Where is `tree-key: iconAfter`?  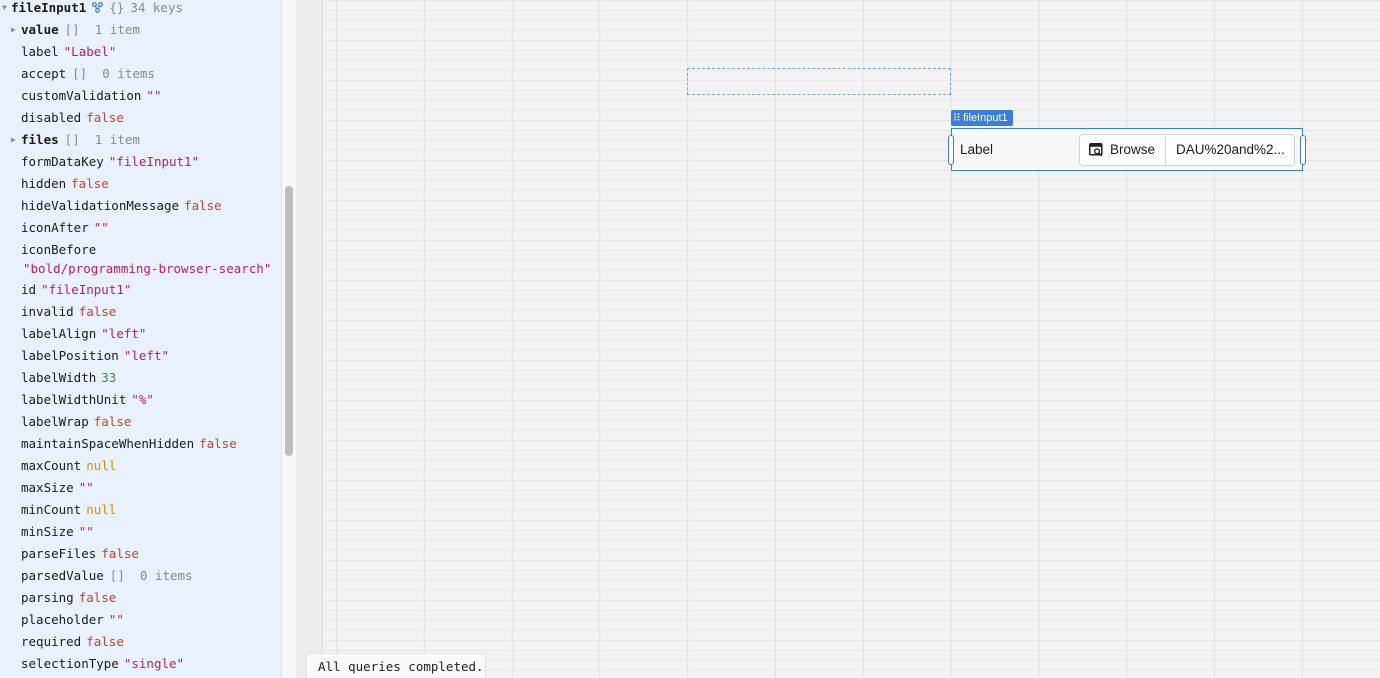
tree-key: iconAfter is located at coordinates (55, 227).